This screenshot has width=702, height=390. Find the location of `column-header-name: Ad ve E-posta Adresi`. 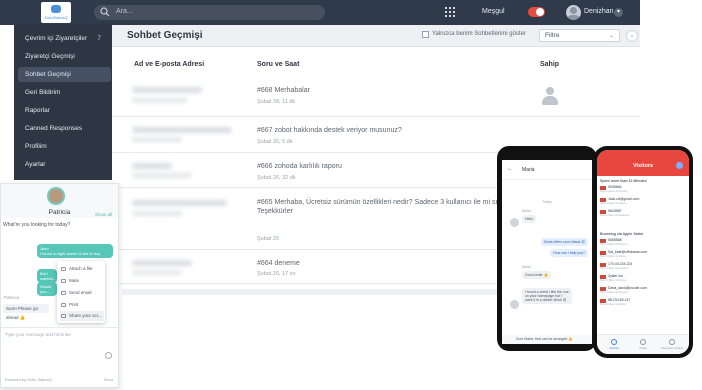

column-header-name: Ad ve E-posta Adresi is located at coordinates (169, 64).